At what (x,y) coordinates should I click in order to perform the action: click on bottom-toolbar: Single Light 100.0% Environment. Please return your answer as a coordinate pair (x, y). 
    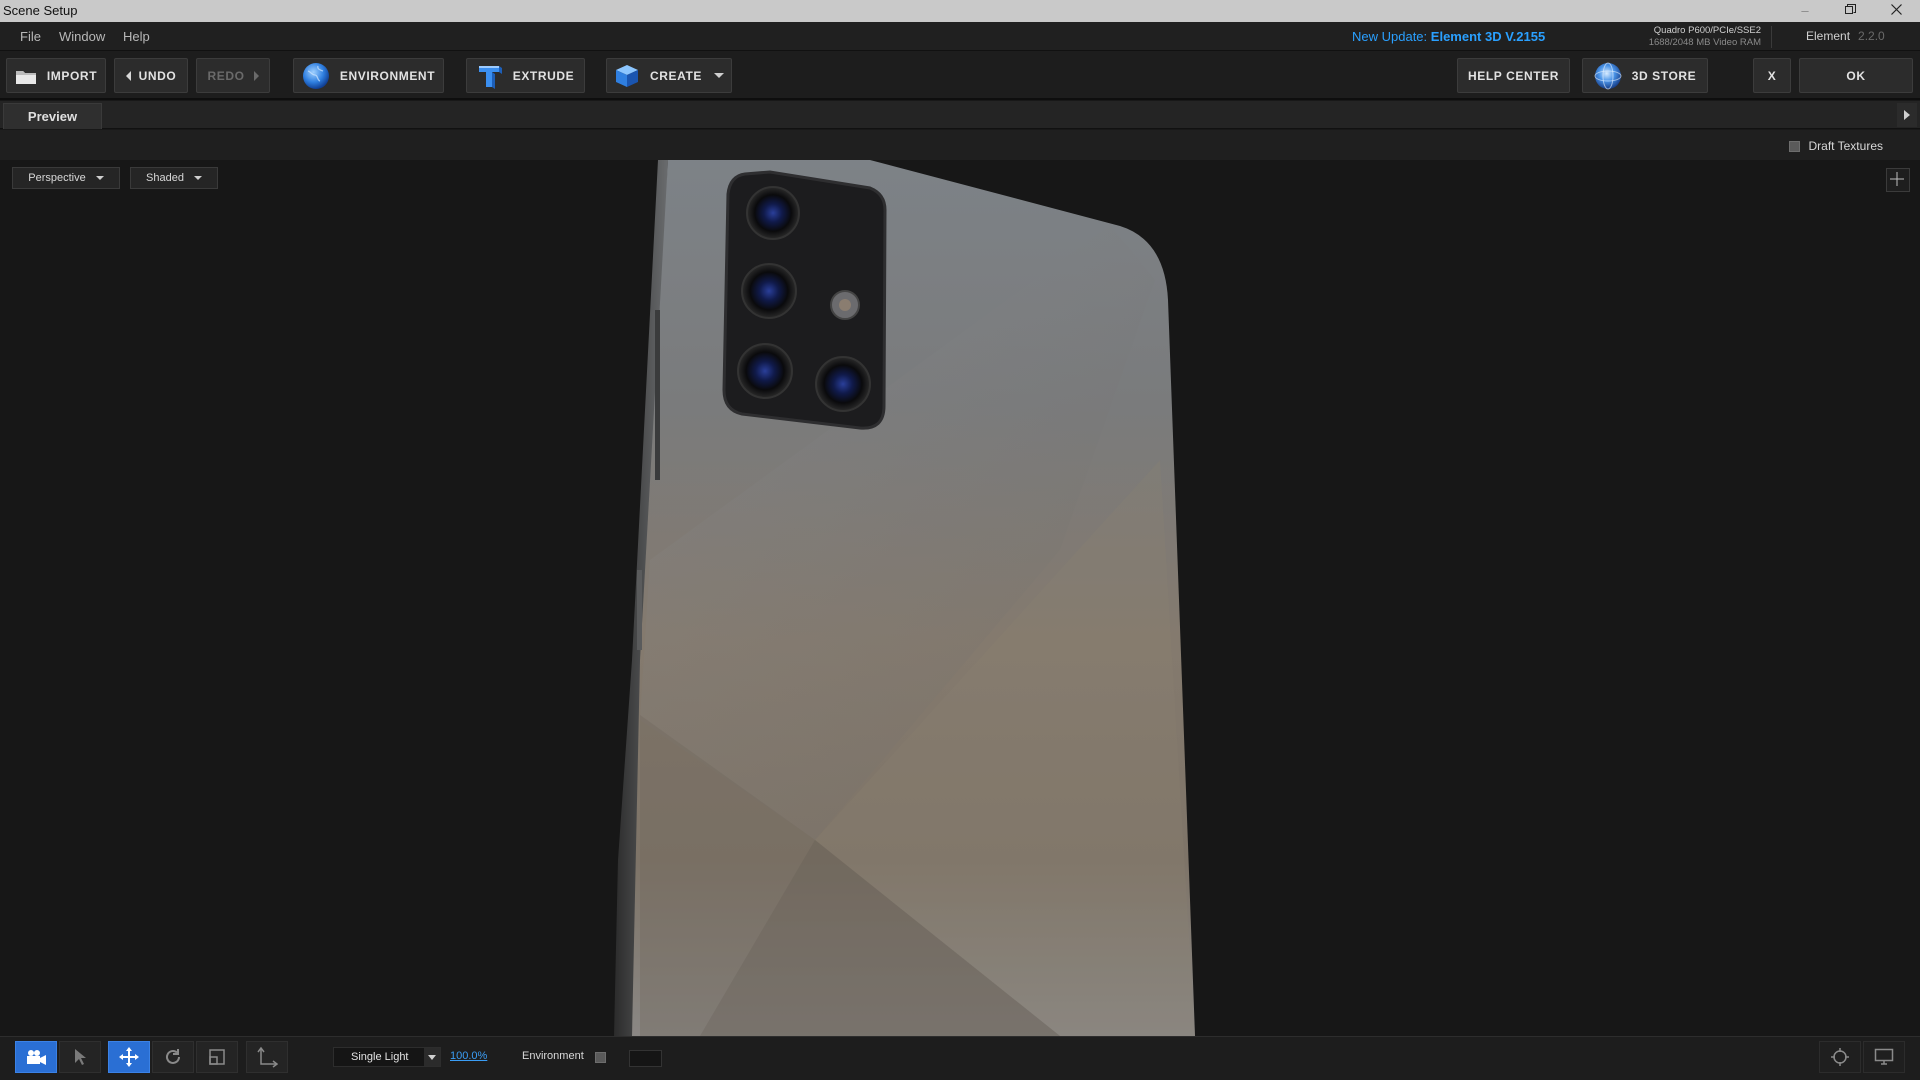
    Looking at the image, I should click on (960, 1058).